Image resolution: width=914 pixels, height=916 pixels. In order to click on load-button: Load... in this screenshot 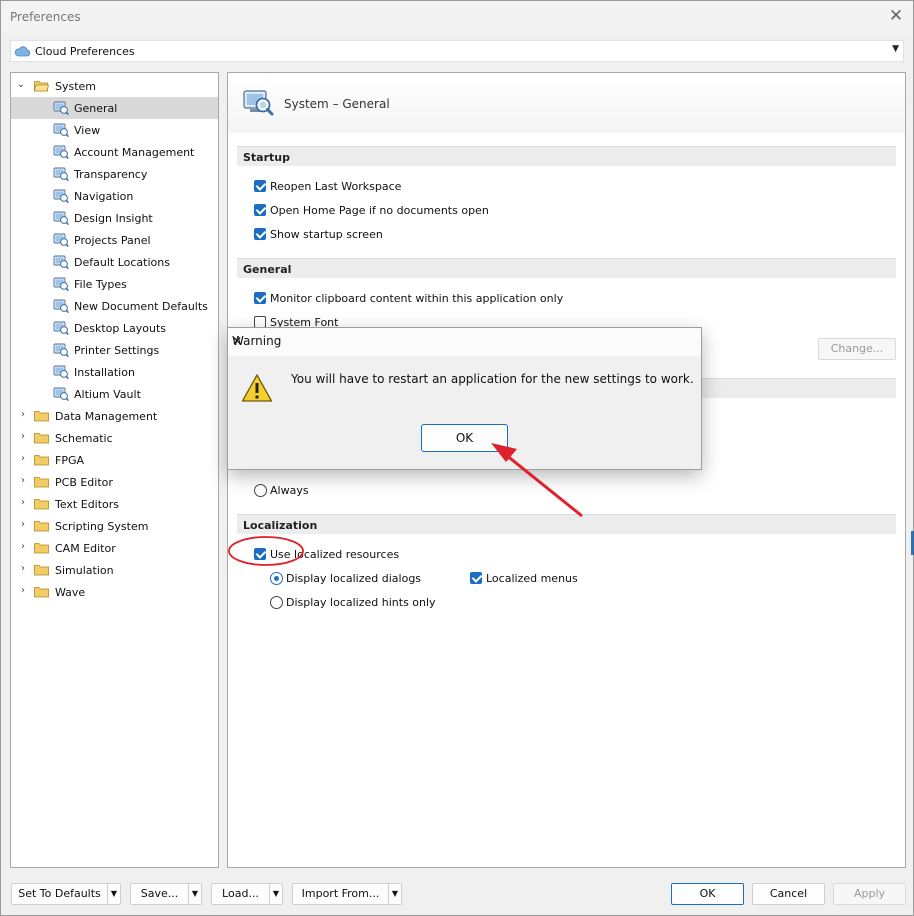, I will do `click(240, 894)`.